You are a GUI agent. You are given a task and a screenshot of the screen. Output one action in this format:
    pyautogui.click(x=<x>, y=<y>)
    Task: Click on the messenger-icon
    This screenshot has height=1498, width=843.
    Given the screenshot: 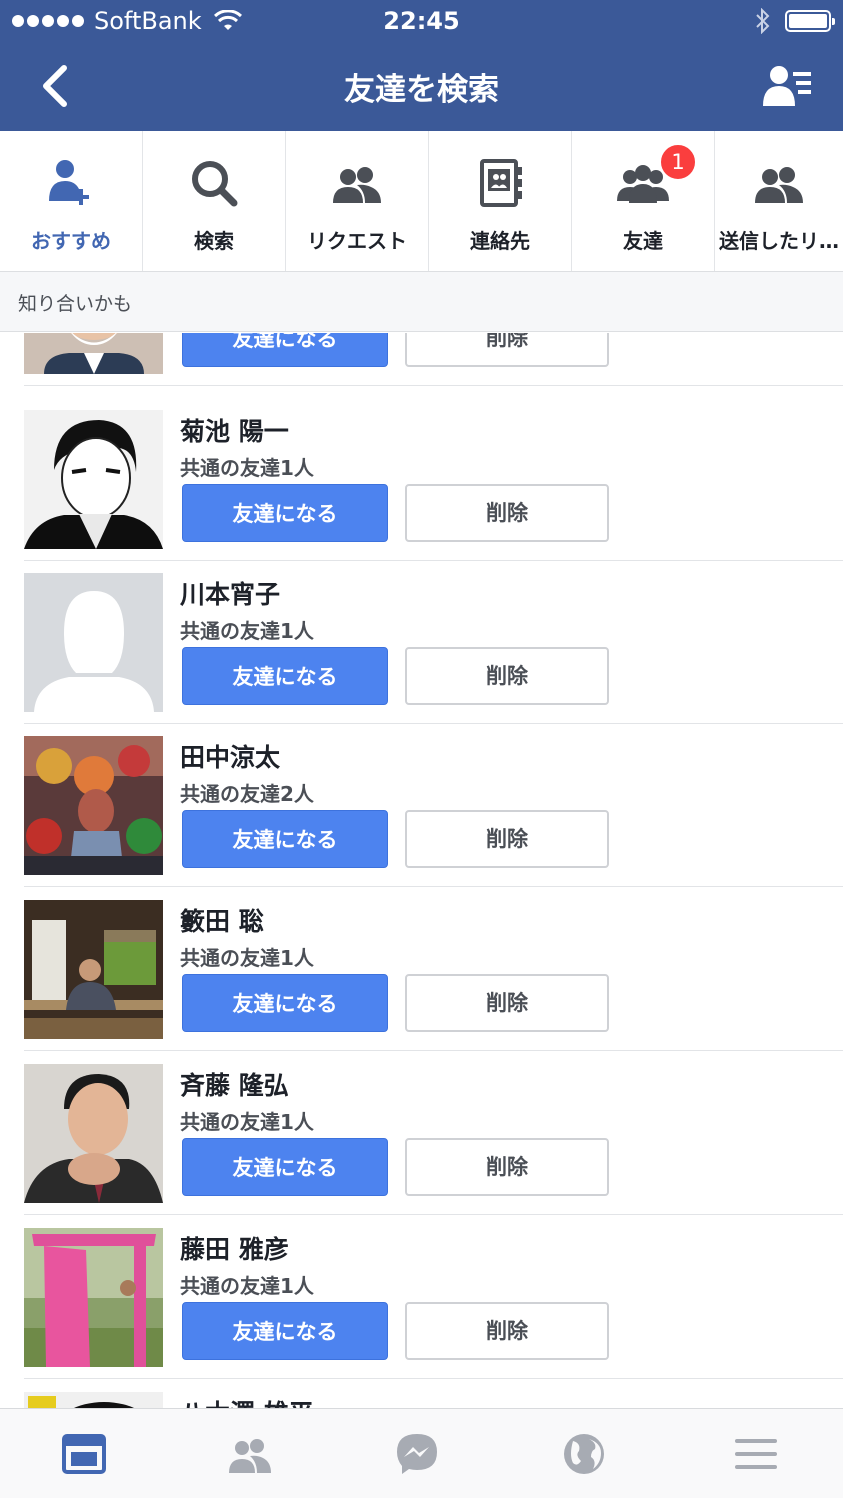 What is the action you would take?
    pyautogui.click(x=417, y=1454)
    